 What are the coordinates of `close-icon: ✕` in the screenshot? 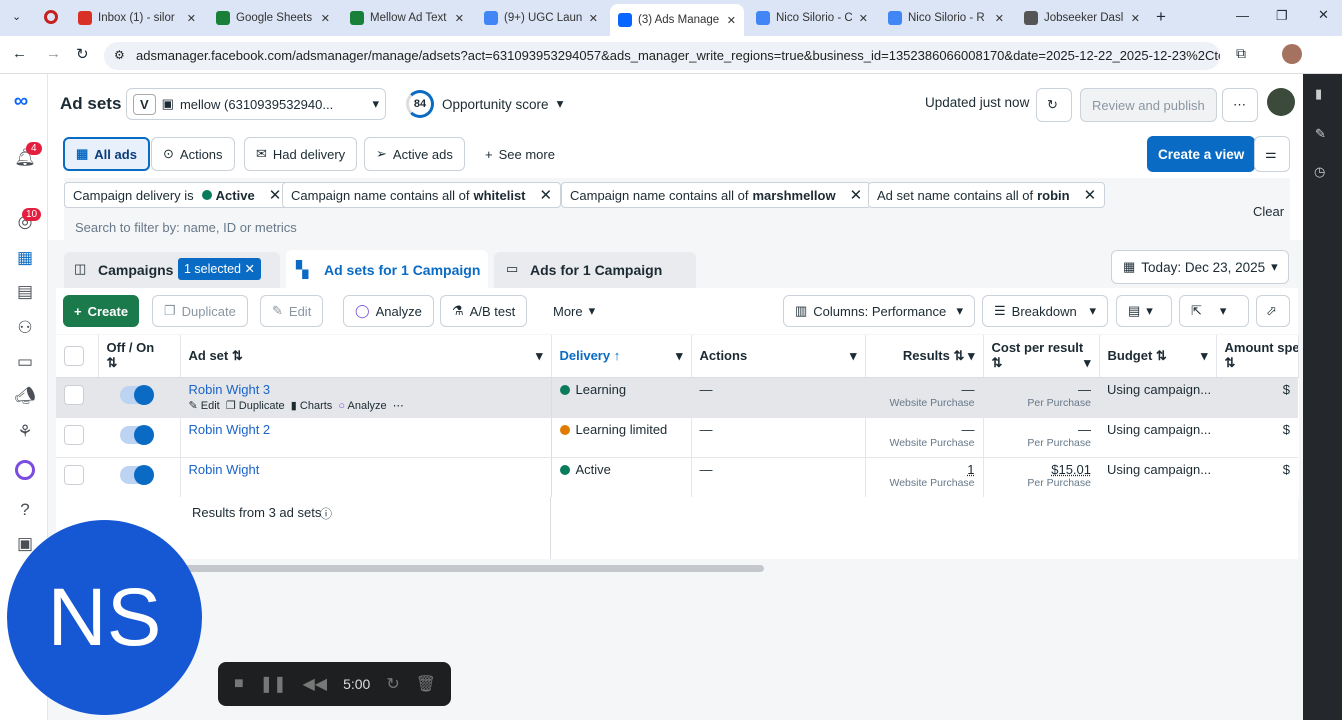 It's located at (249, 269).